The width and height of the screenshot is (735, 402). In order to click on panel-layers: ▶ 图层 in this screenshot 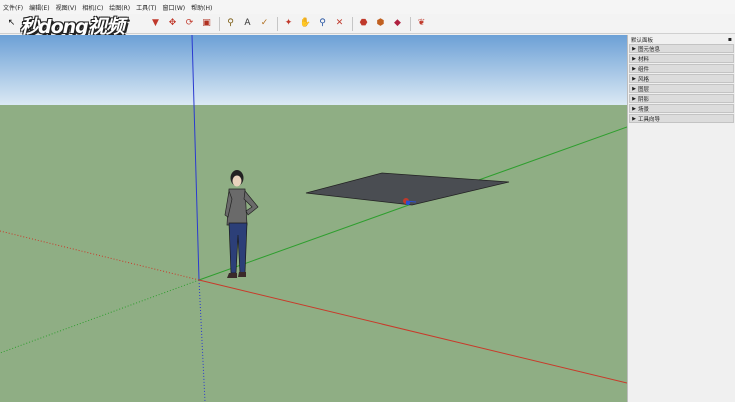, I will do `click(681, 88)`.